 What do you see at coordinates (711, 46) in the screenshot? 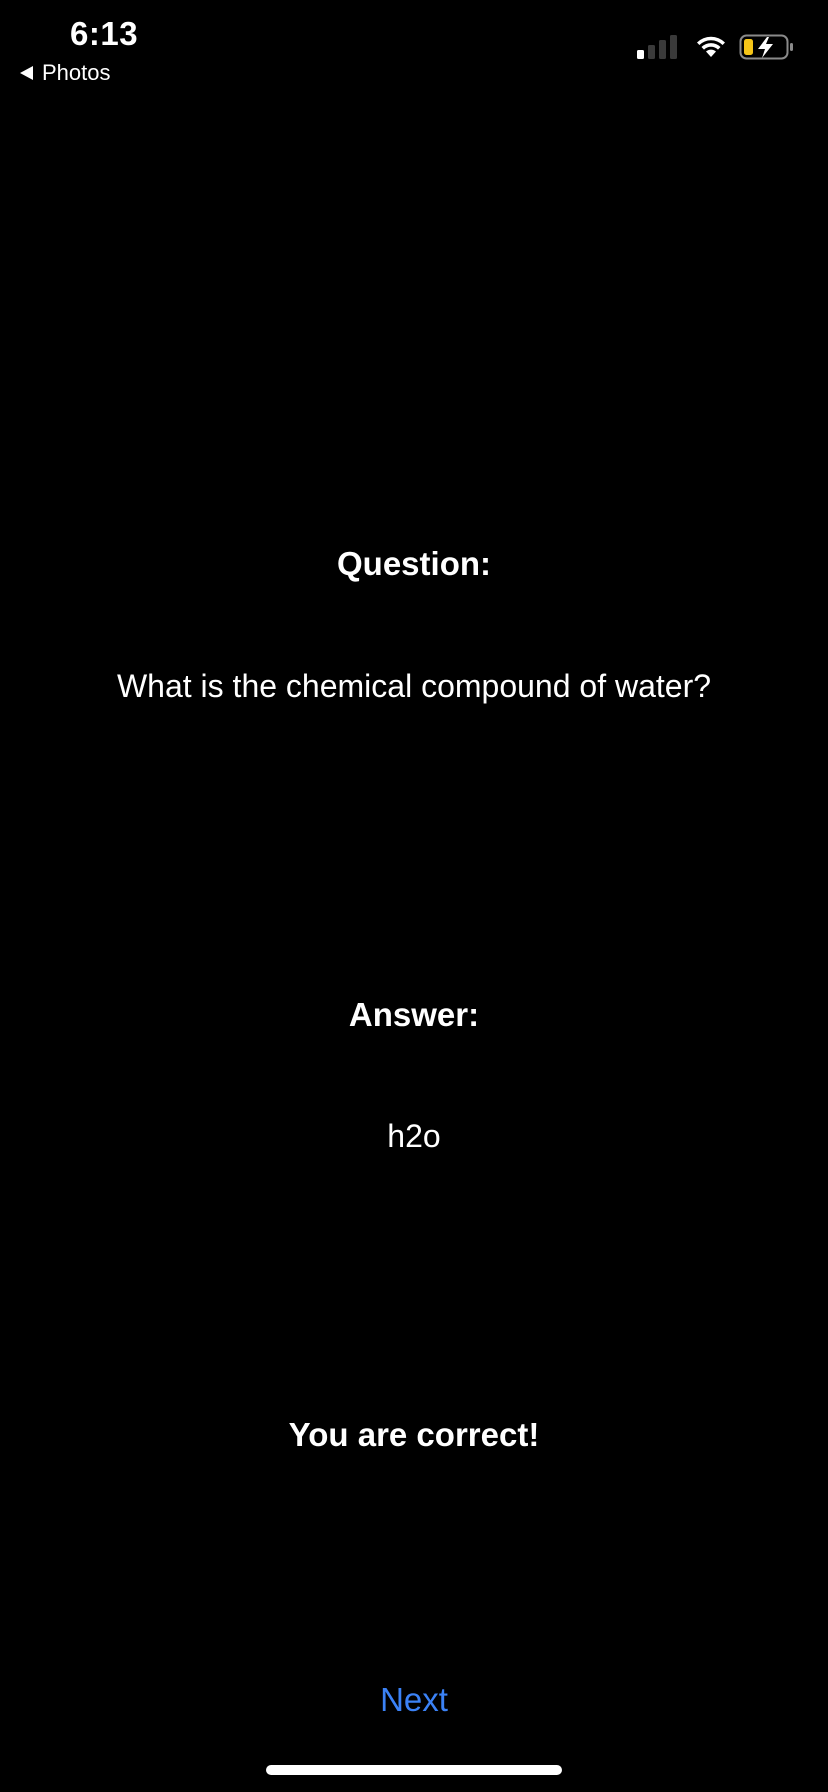
I see `wifi-icon` at bounding box center [711, 46].